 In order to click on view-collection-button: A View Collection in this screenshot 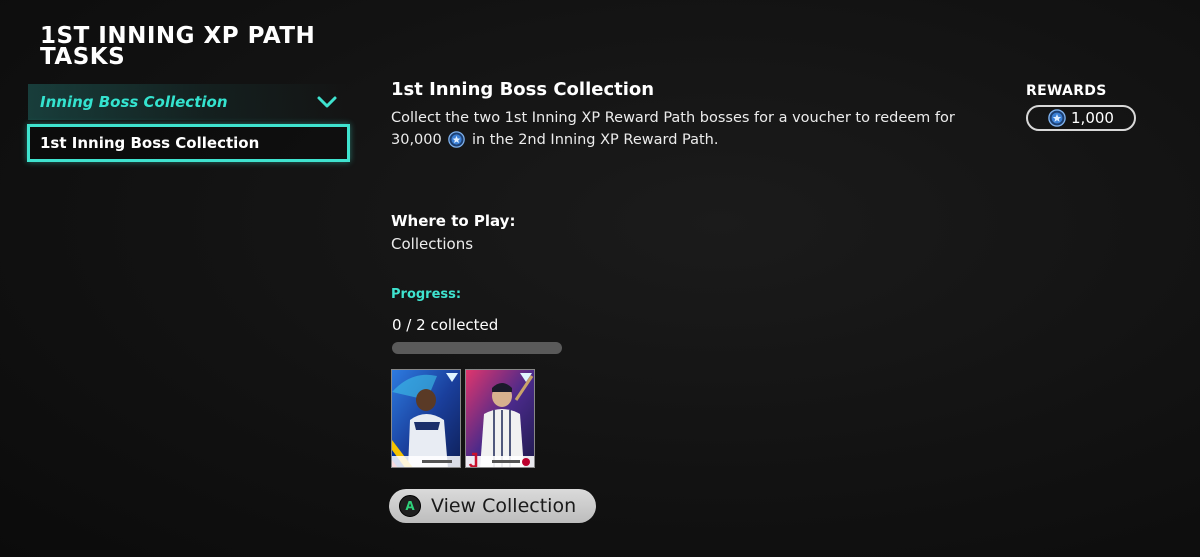, I will do `click(492, 506)`.